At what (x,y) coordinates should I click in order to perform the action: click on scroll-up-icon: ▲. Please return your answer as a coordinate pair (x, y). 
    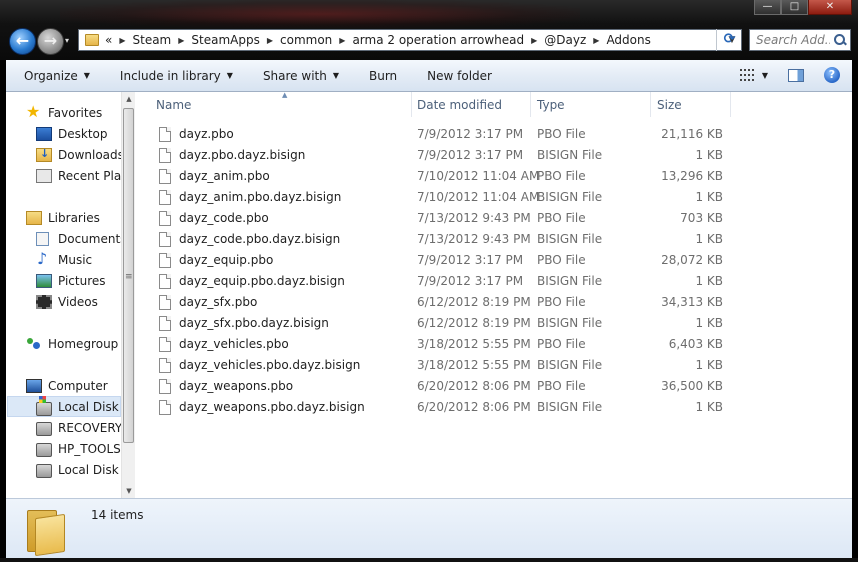
    Looking at the image, I should click on (129, 99).